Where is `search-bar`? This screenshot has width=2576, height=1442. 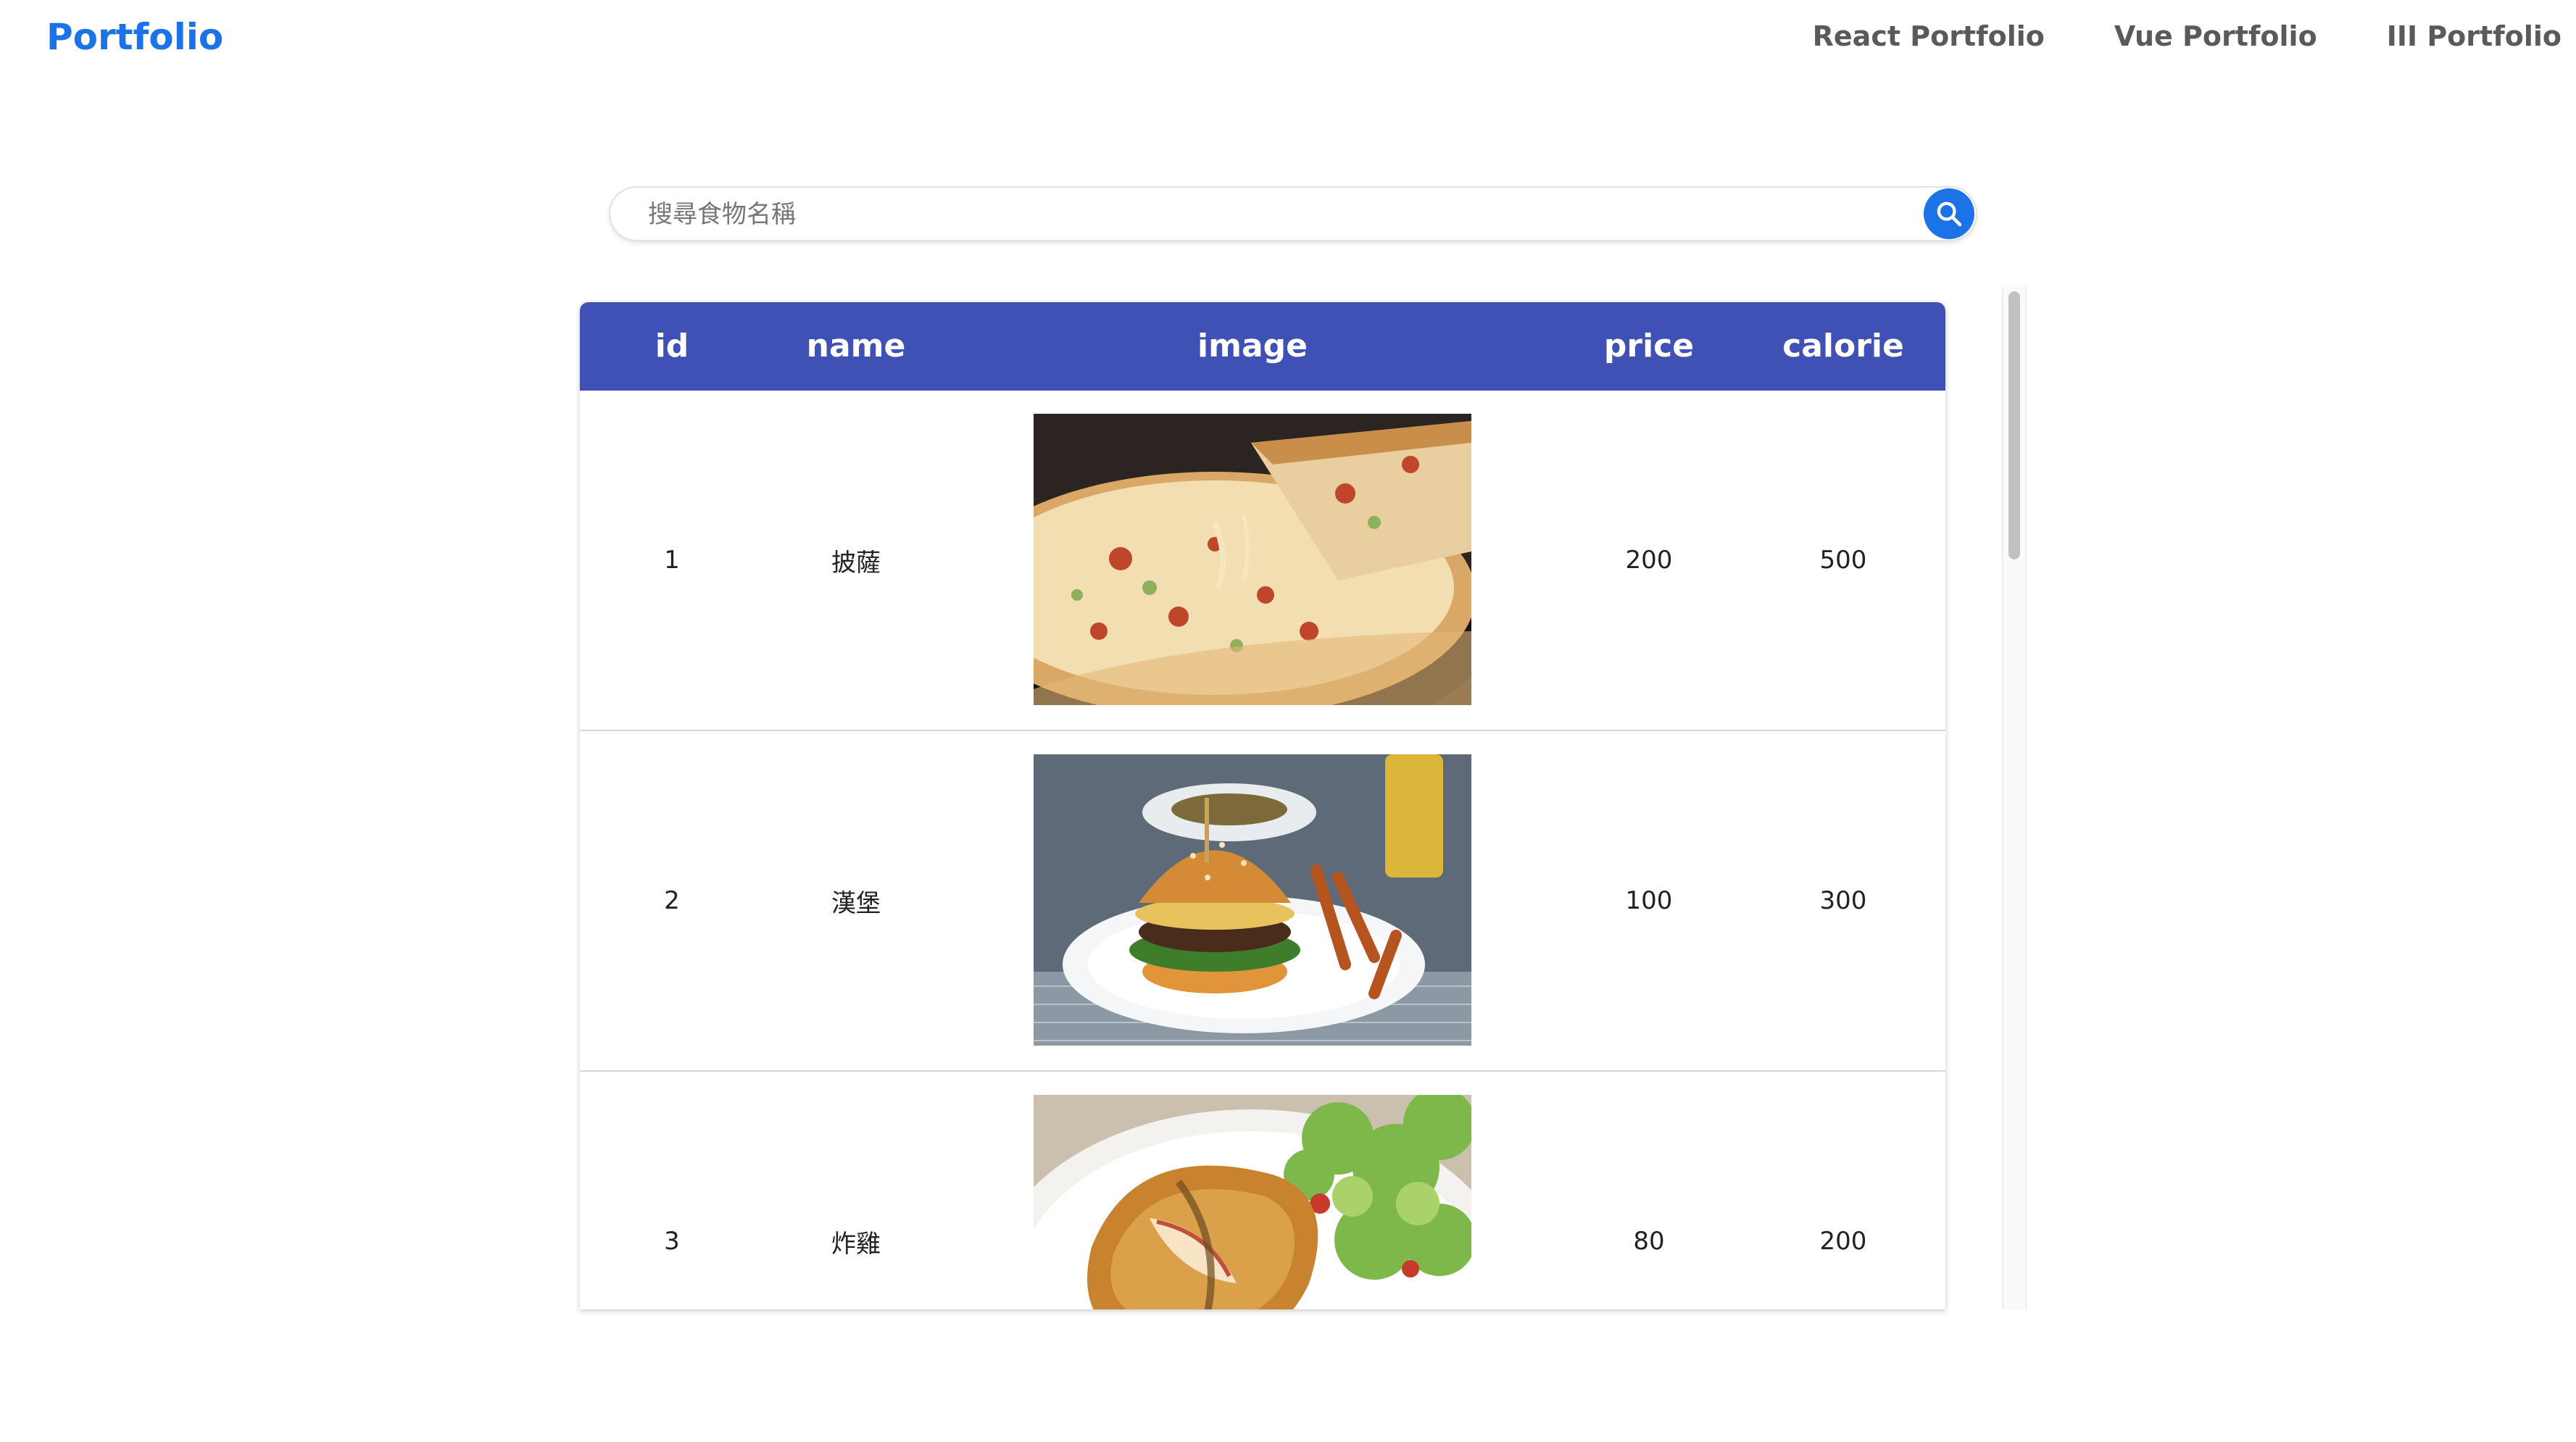 search-bar is located at coordinates (1293, 214).